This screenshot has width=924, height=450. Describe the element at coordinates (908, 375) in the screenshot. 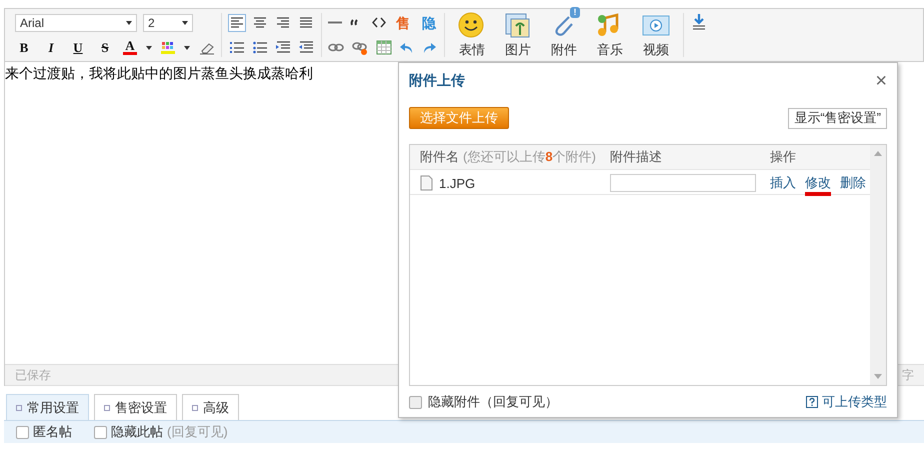

I see `word-counter: 字` at that location.